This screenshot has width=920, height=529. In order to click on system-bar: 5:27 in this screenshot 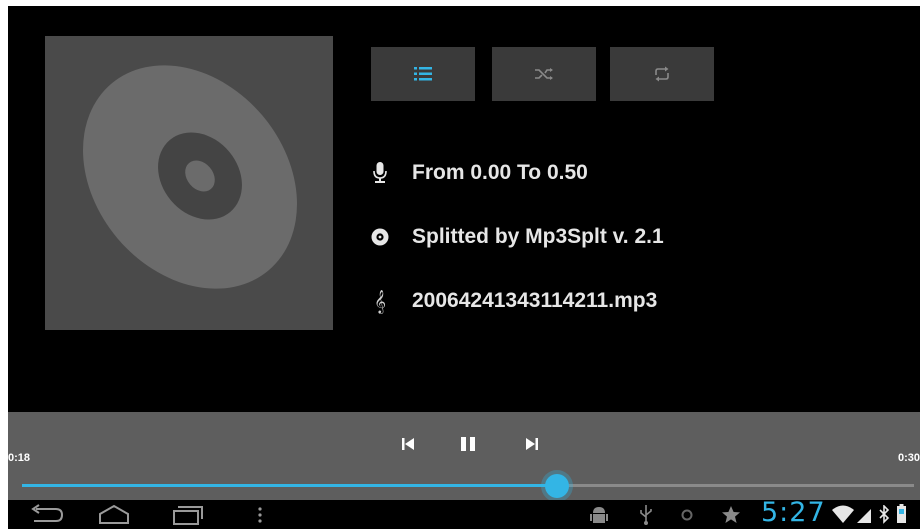, I will do `click(464, 513)`.